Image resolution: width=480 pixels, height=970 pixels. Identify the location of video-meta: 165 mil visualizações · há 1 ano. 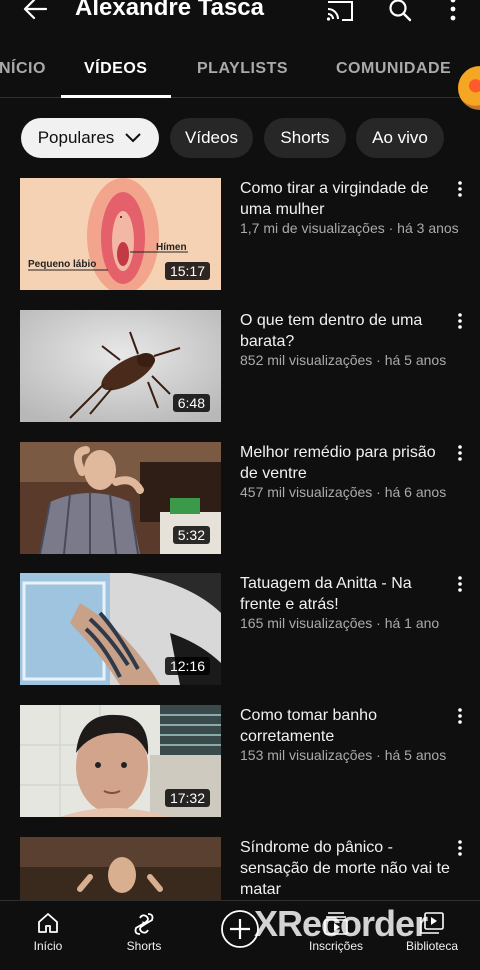
(340, 623).